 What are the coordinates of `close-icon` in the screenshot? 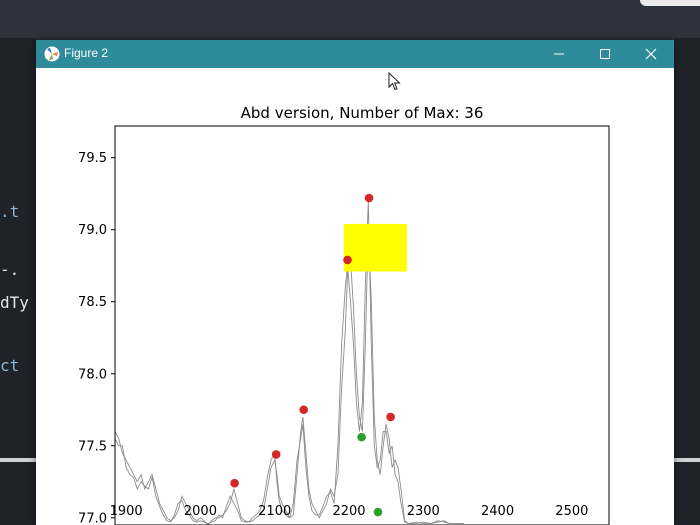 It's located at (651, 54).